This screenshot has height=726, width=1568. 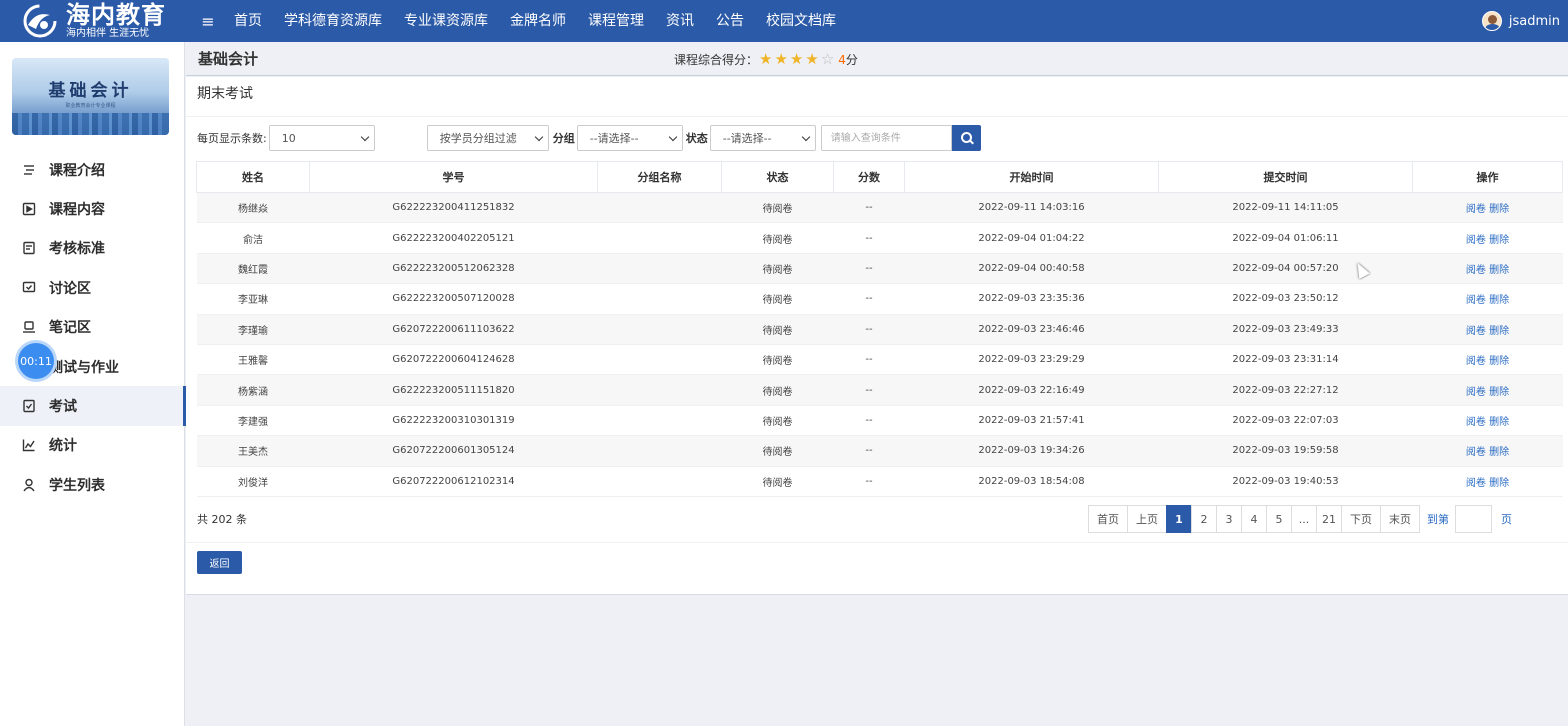 I want to click on goto-page-input, so click(x=1473, y=519).